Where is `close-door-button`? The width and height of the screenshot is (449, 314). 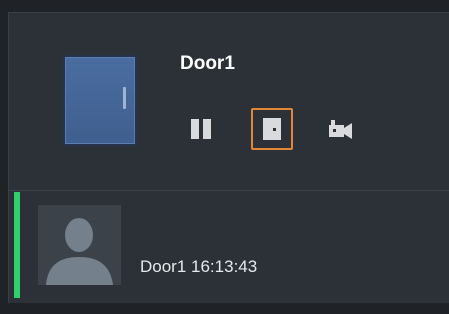 close-door-button is located at coordinates (272, 129).